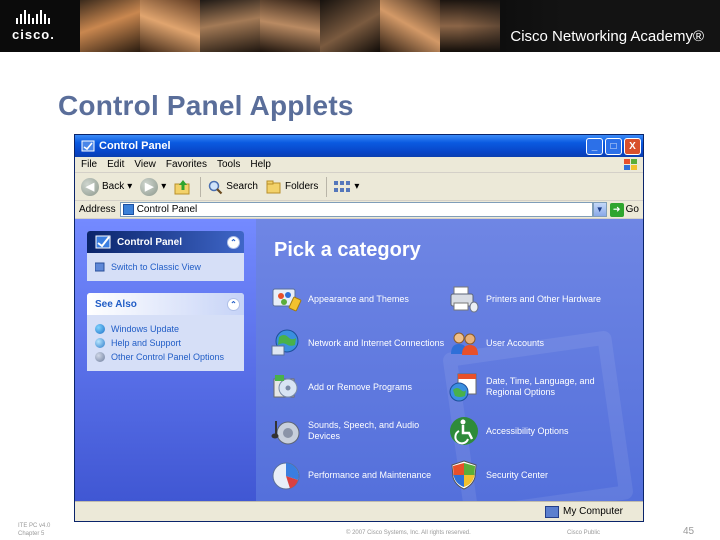 The width and height of the screenshot is (720, 540). I want to click on folders-label: Folders, so click(301, 186).